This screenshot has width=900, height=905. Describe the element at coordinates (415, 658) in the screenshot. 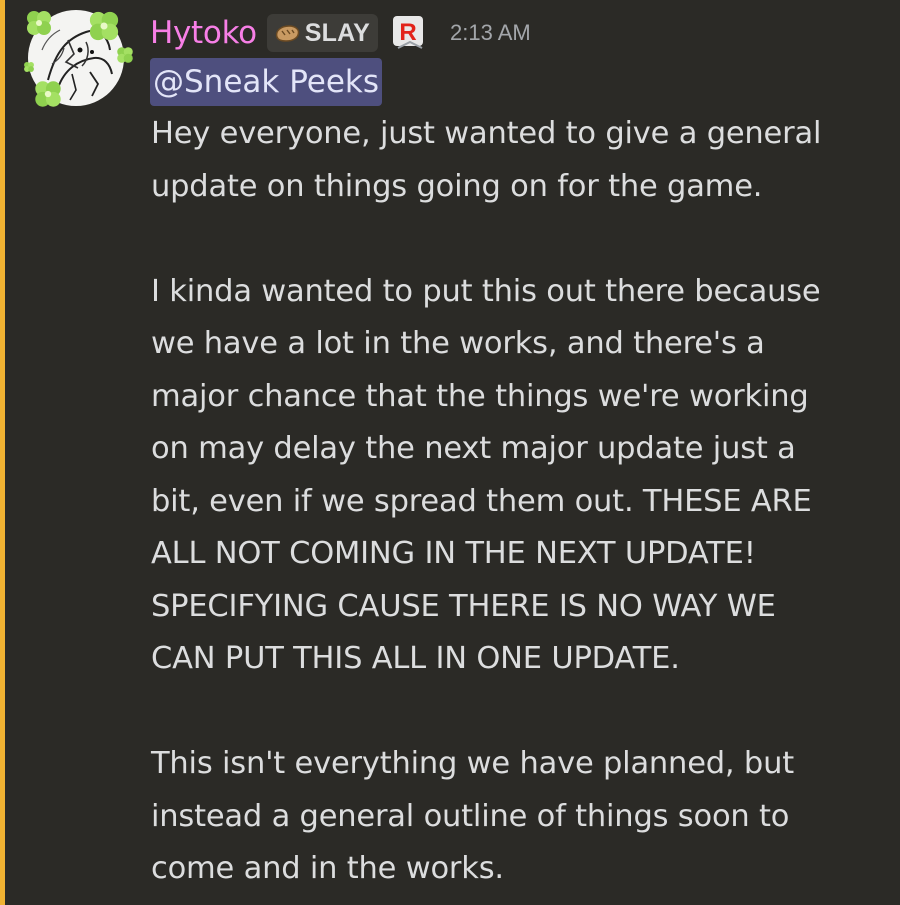

I see `message-line: CAN PUT THIS ALL IN ONE UPDATE.` at that location.